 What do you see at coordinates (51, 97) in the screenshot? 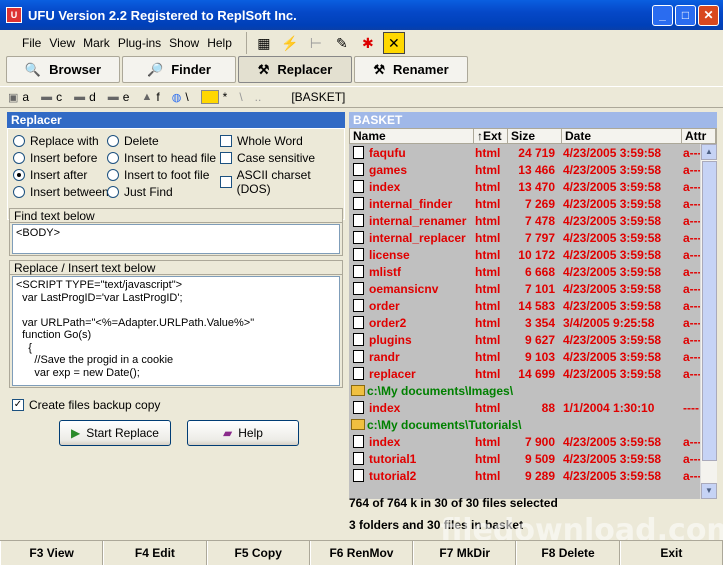
I see `drive-c: ▬ c` at bounding box center [51, 97].